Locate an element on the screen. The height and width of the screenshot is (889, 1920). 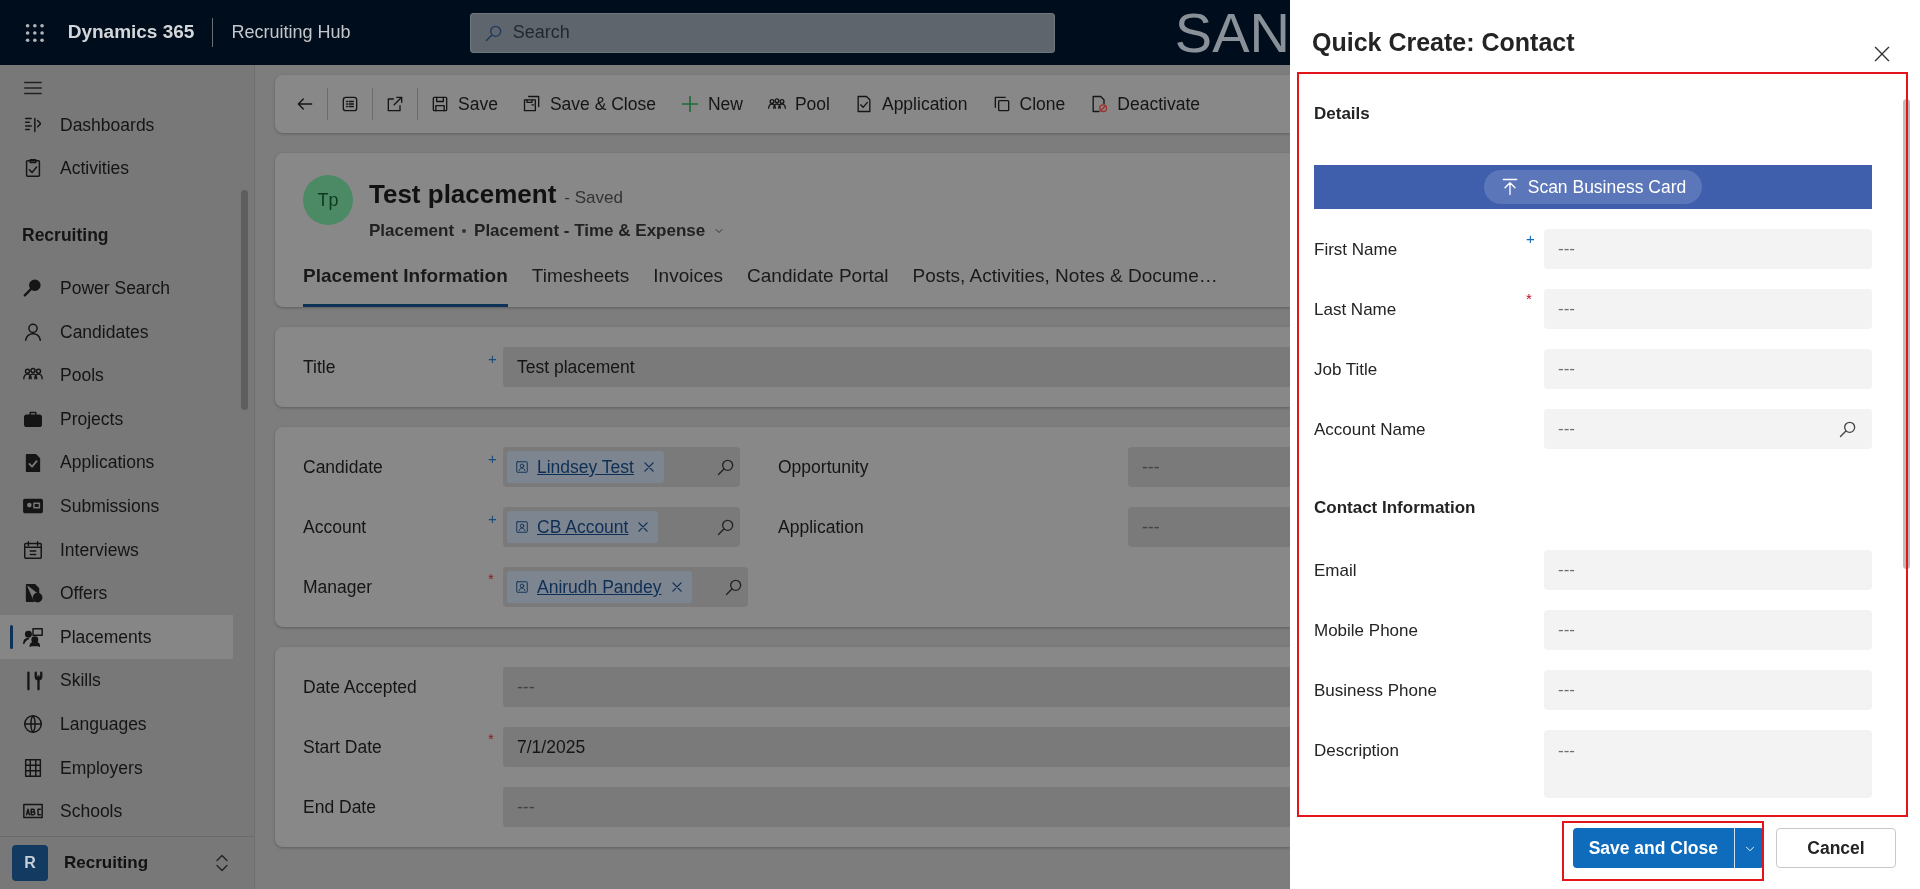
nav-item: Interviews is located at coordinates (116, 550).